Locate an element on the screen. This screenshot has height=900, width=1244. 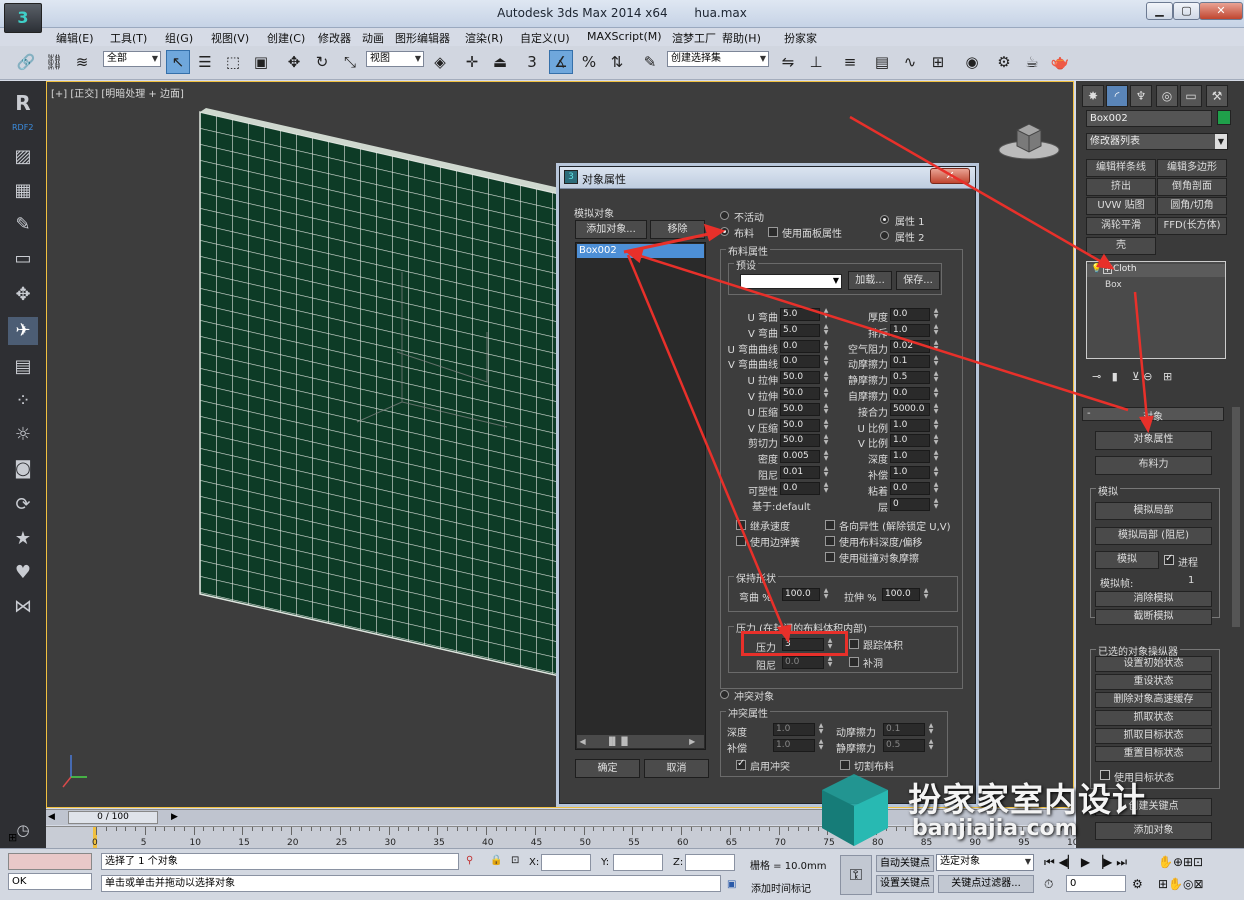
right-param-spinner: 0.1 is located at coordinates (910, 362).